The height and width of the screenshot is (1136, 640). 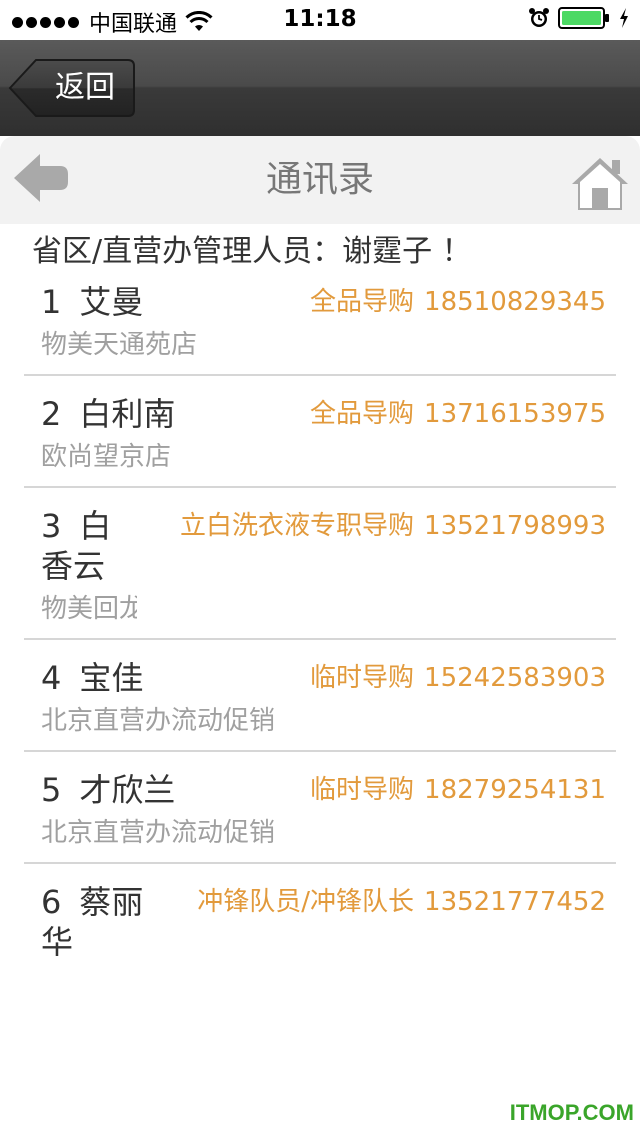 I want to click on back-button: 返回, so click(x=72, y=88).